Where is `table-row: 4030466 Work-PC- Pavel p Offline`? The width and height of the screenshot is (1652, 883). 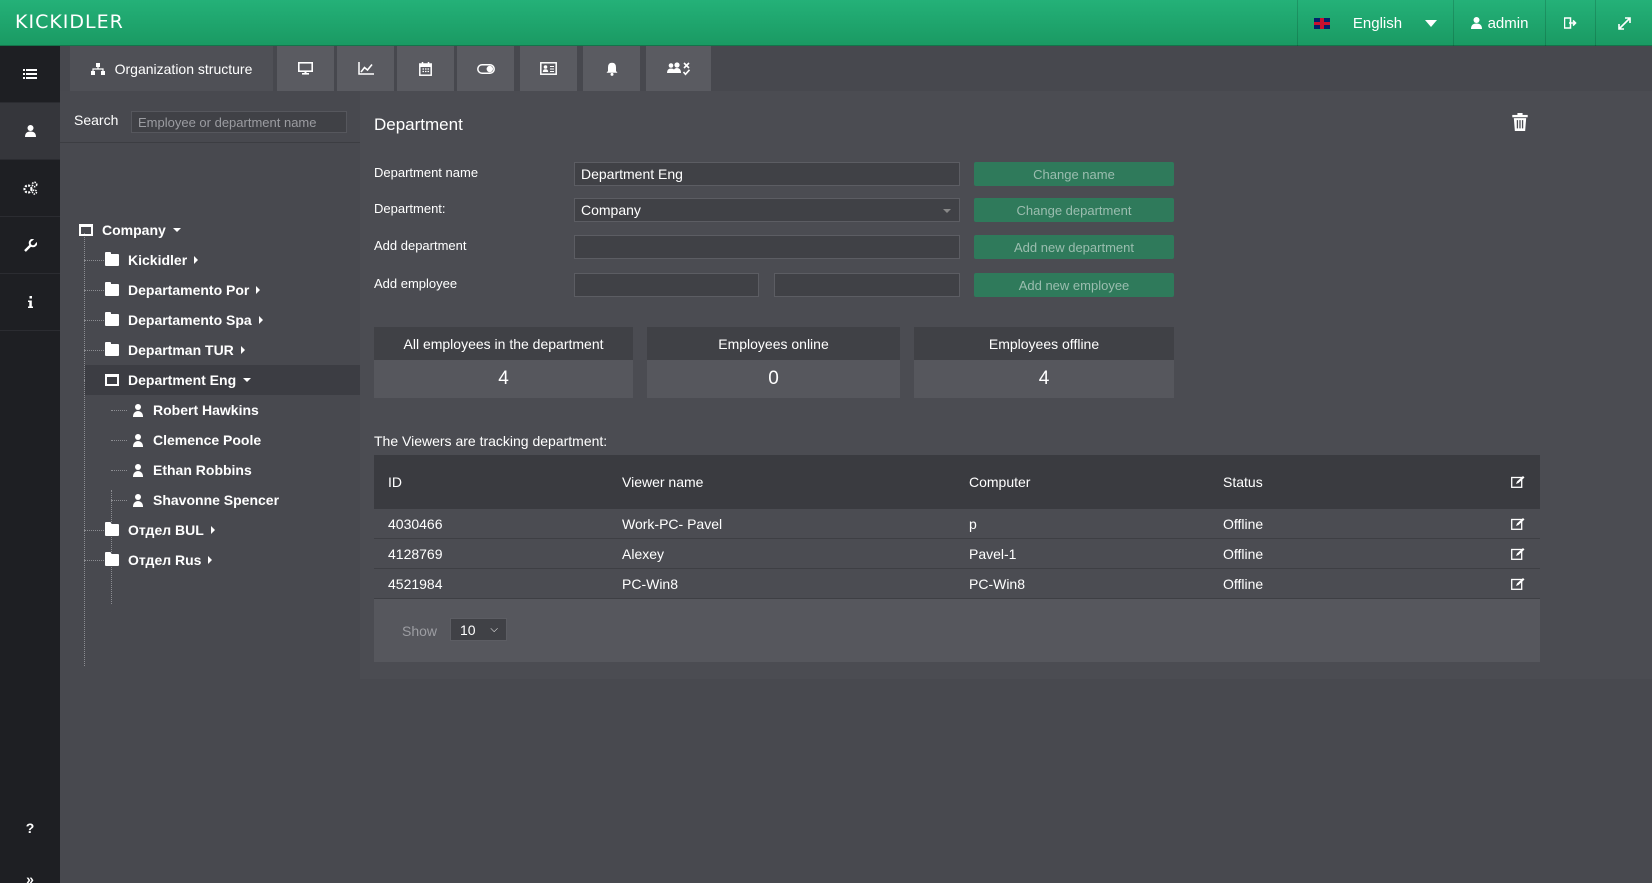 table-row: 4030466 Work-PC- Pavel p Offline is located at coordinates (957, 524).